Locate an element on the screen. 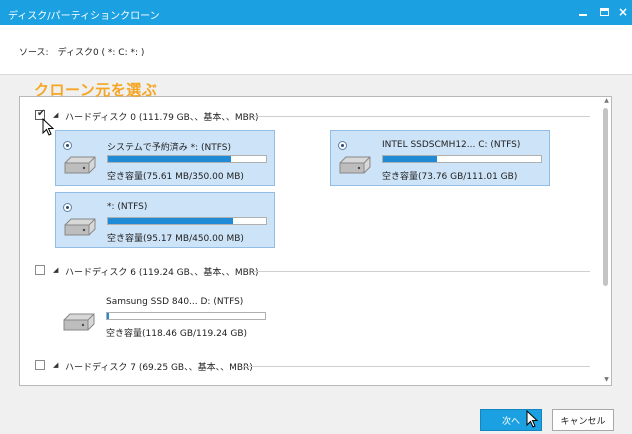  disk-7-header: ◢ ハードディスク 7 (69.25 GB、、基本、、MBR) is located at coordinates (315, 366).